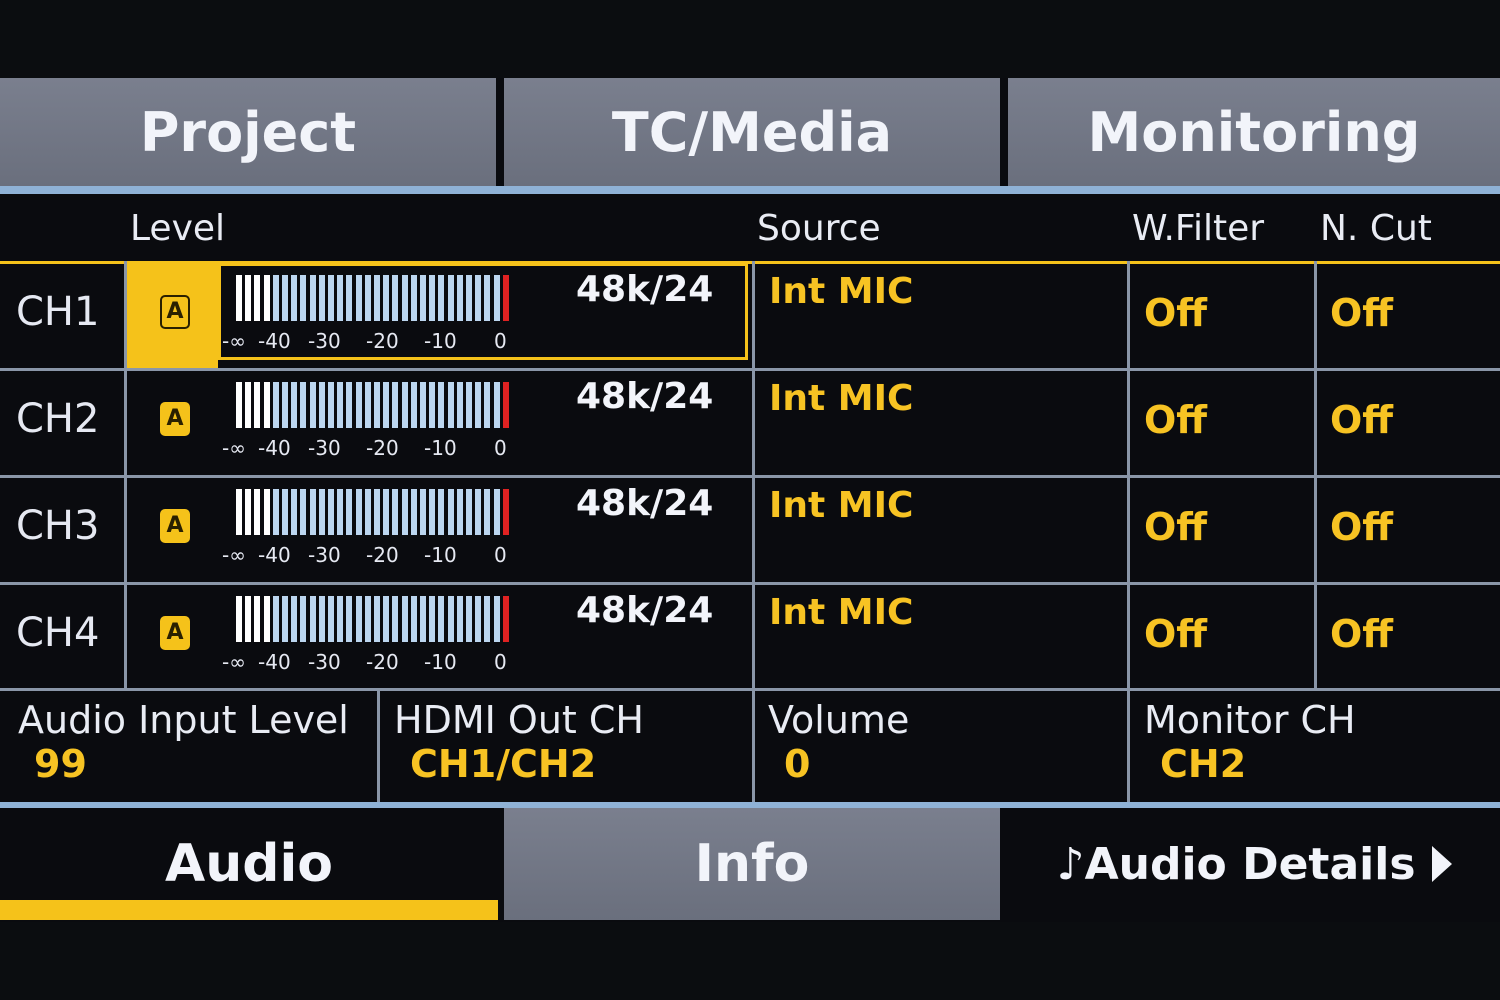  What do you see at coordinates (324, 555) in the screenshot?
I see `scale-label: -30` at bounding box center [324, 555].